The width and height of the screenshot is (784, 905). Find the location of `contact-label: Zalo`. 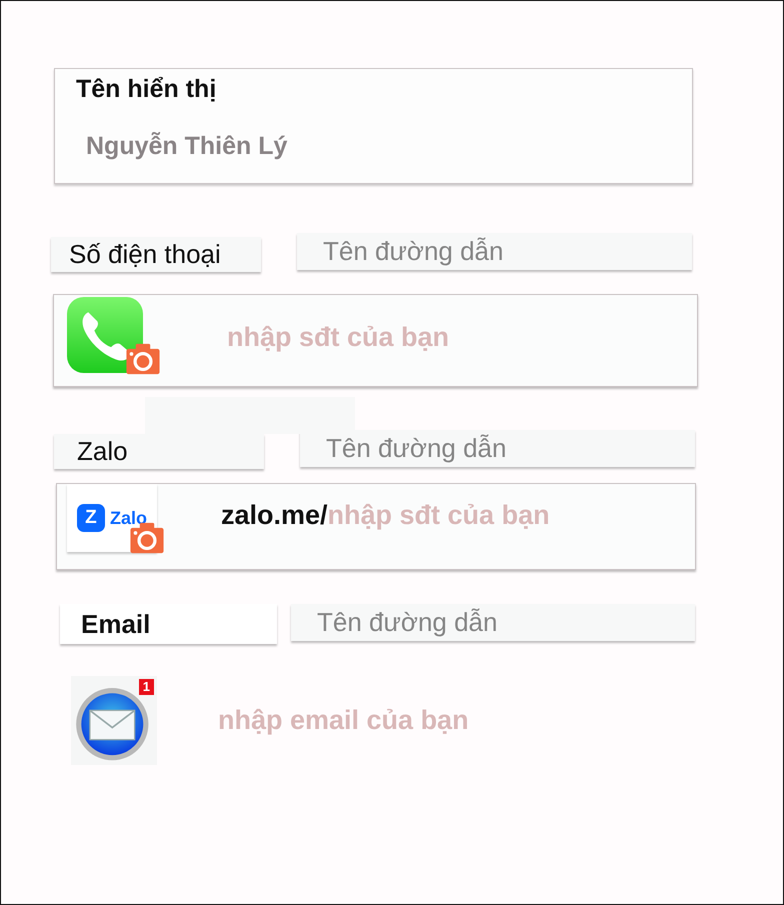

contact-label: Zalo is located at coordinates (159, 451).